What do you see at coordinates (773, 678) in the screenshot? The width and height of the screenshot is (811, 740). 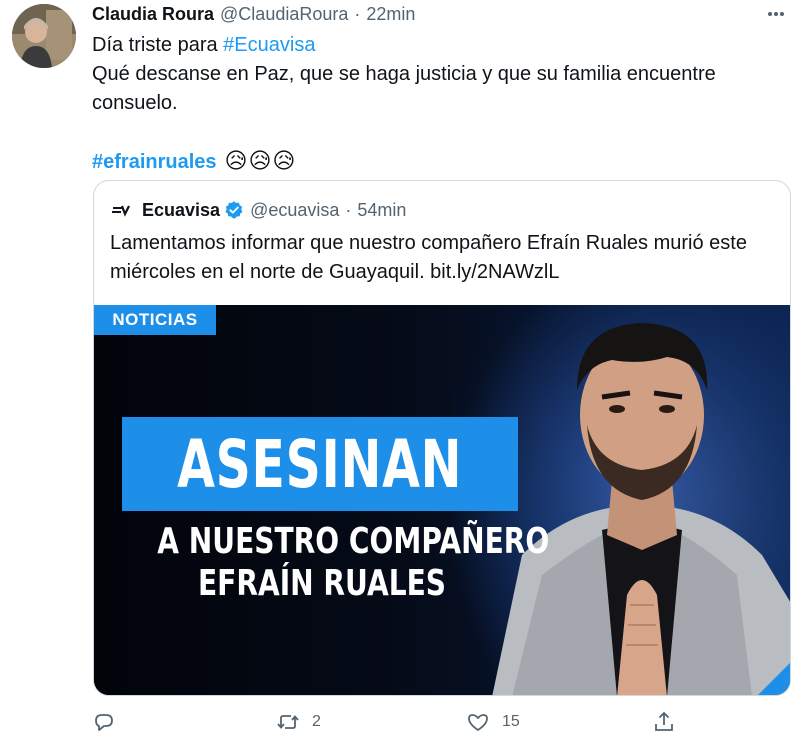 I see `corner-accent` at bounding box center [773, 678].